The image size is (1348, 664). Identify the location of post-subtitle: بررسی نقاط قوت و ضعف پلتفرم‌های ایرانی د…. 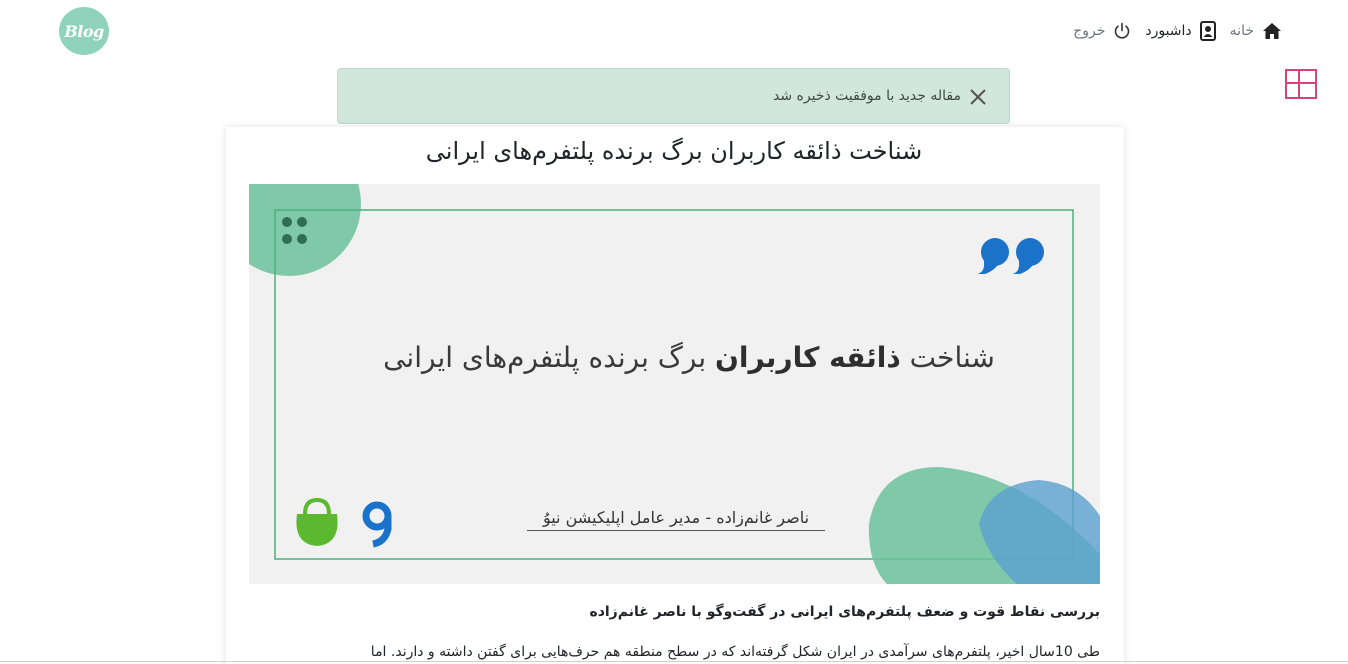
(844, 612).